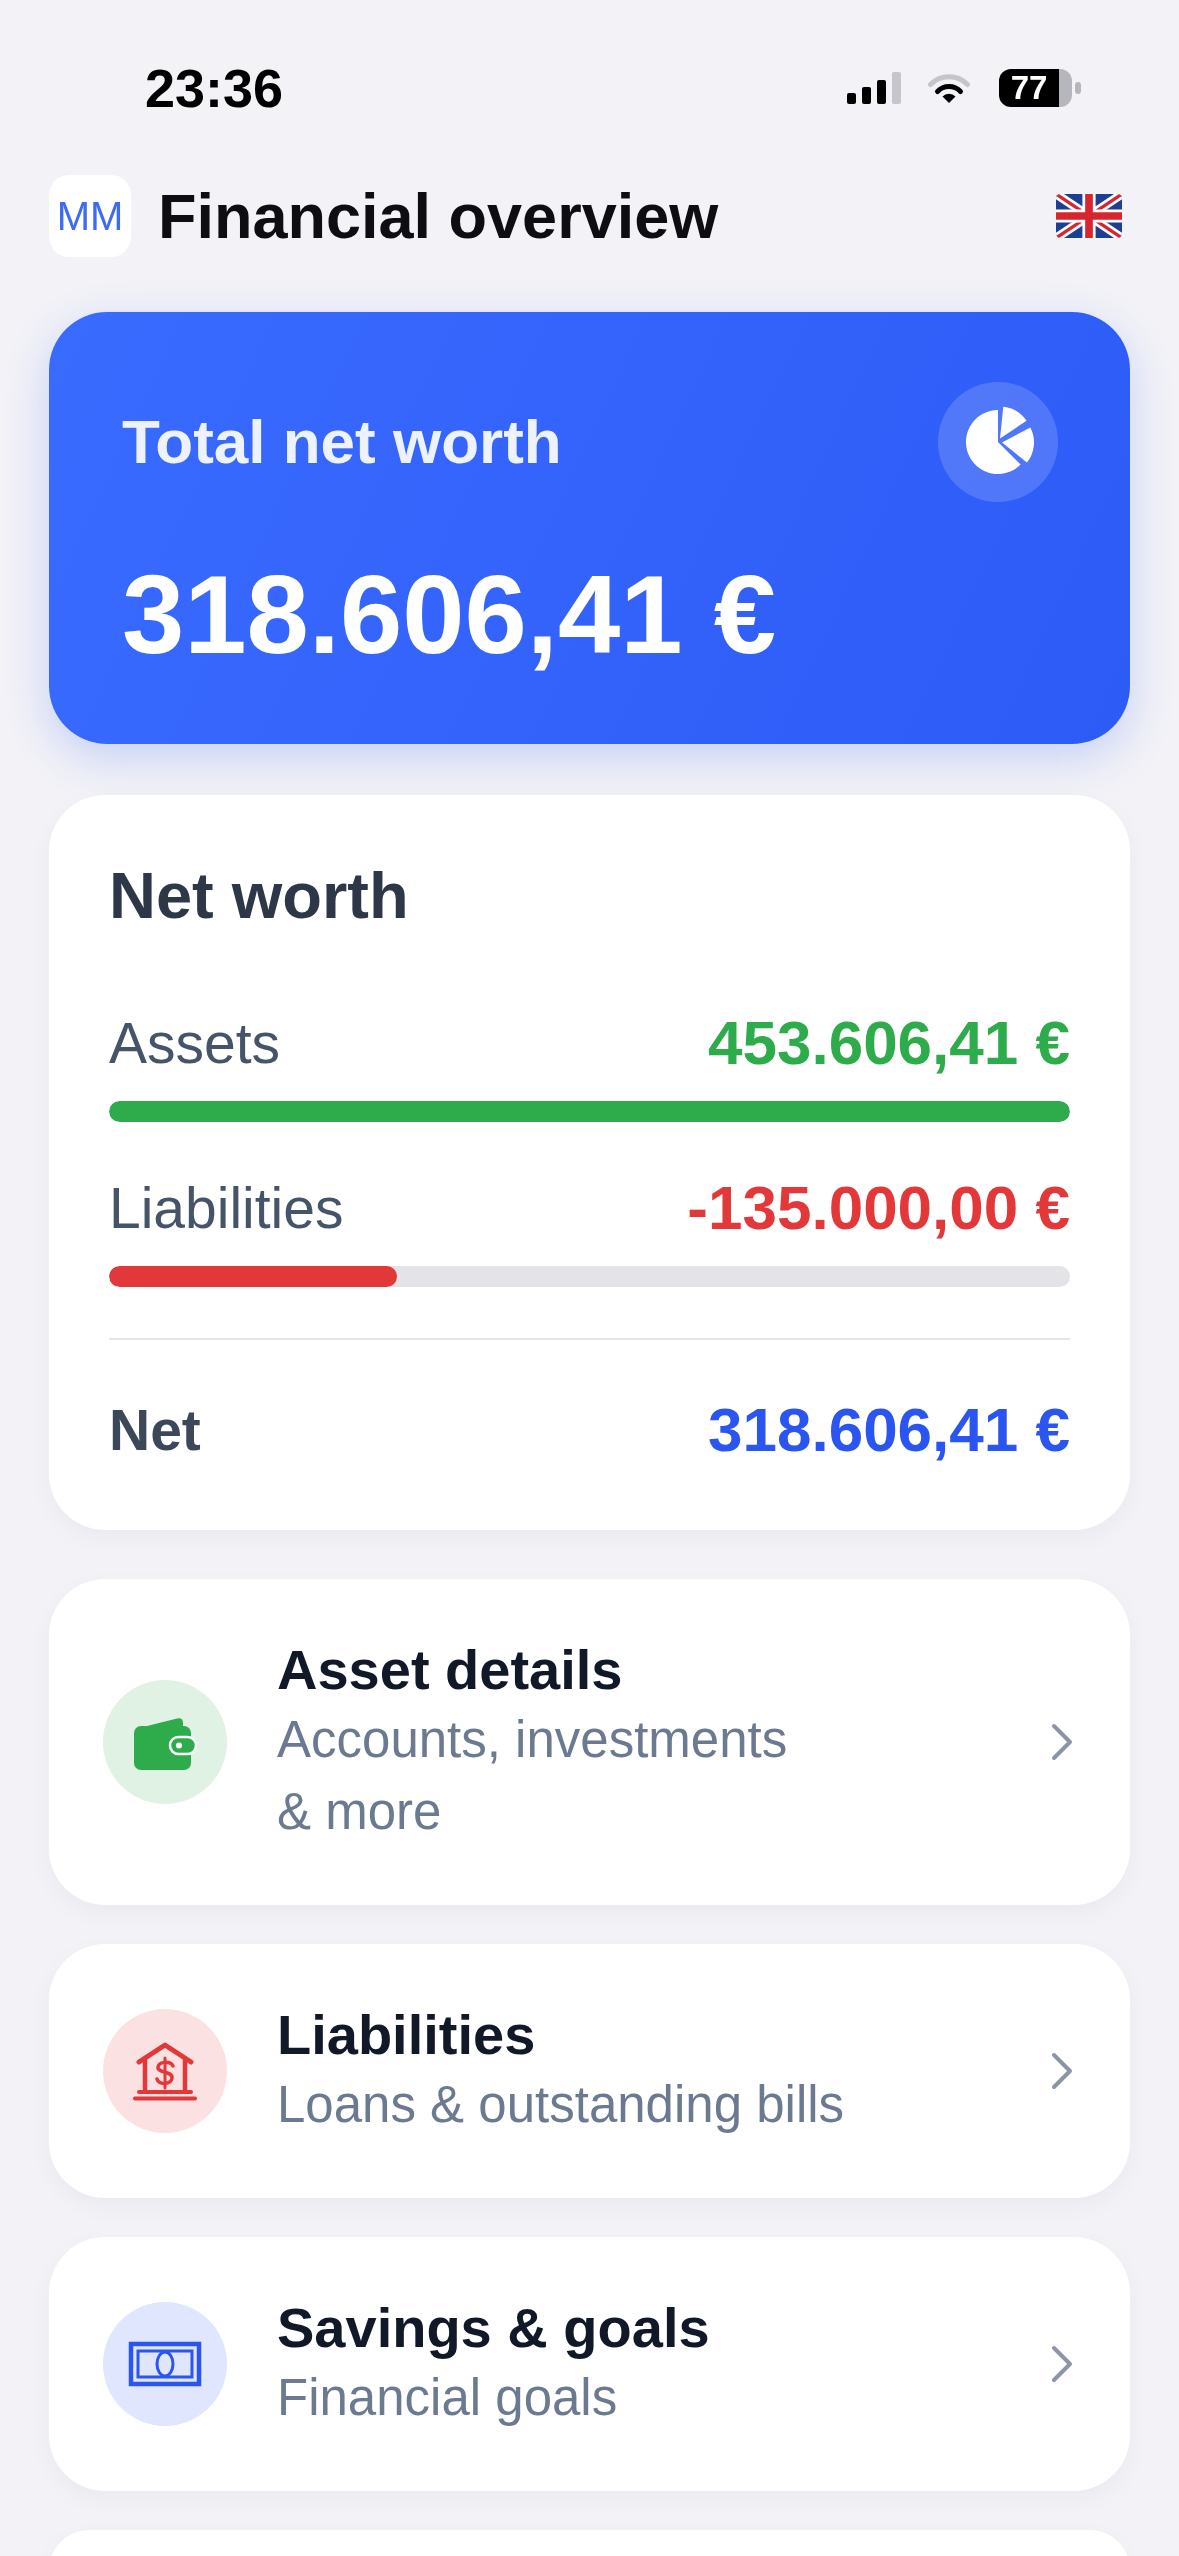 Image resolution: width=1179 pixels, height=2556 pixels. What do you see at coordinates (1089, 216) in the screenshot?
I see `flag-icon` at bounding box center [1089, 216].